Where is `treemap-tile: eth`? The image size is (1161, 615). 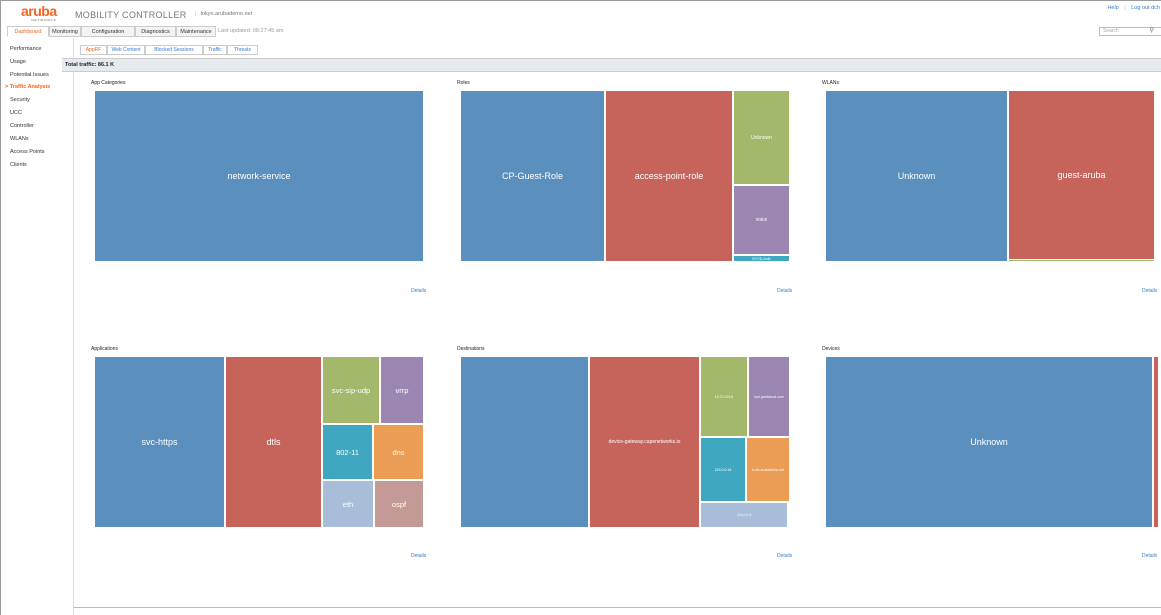 treemap-tile: eth is located at coordinates (348, 504).